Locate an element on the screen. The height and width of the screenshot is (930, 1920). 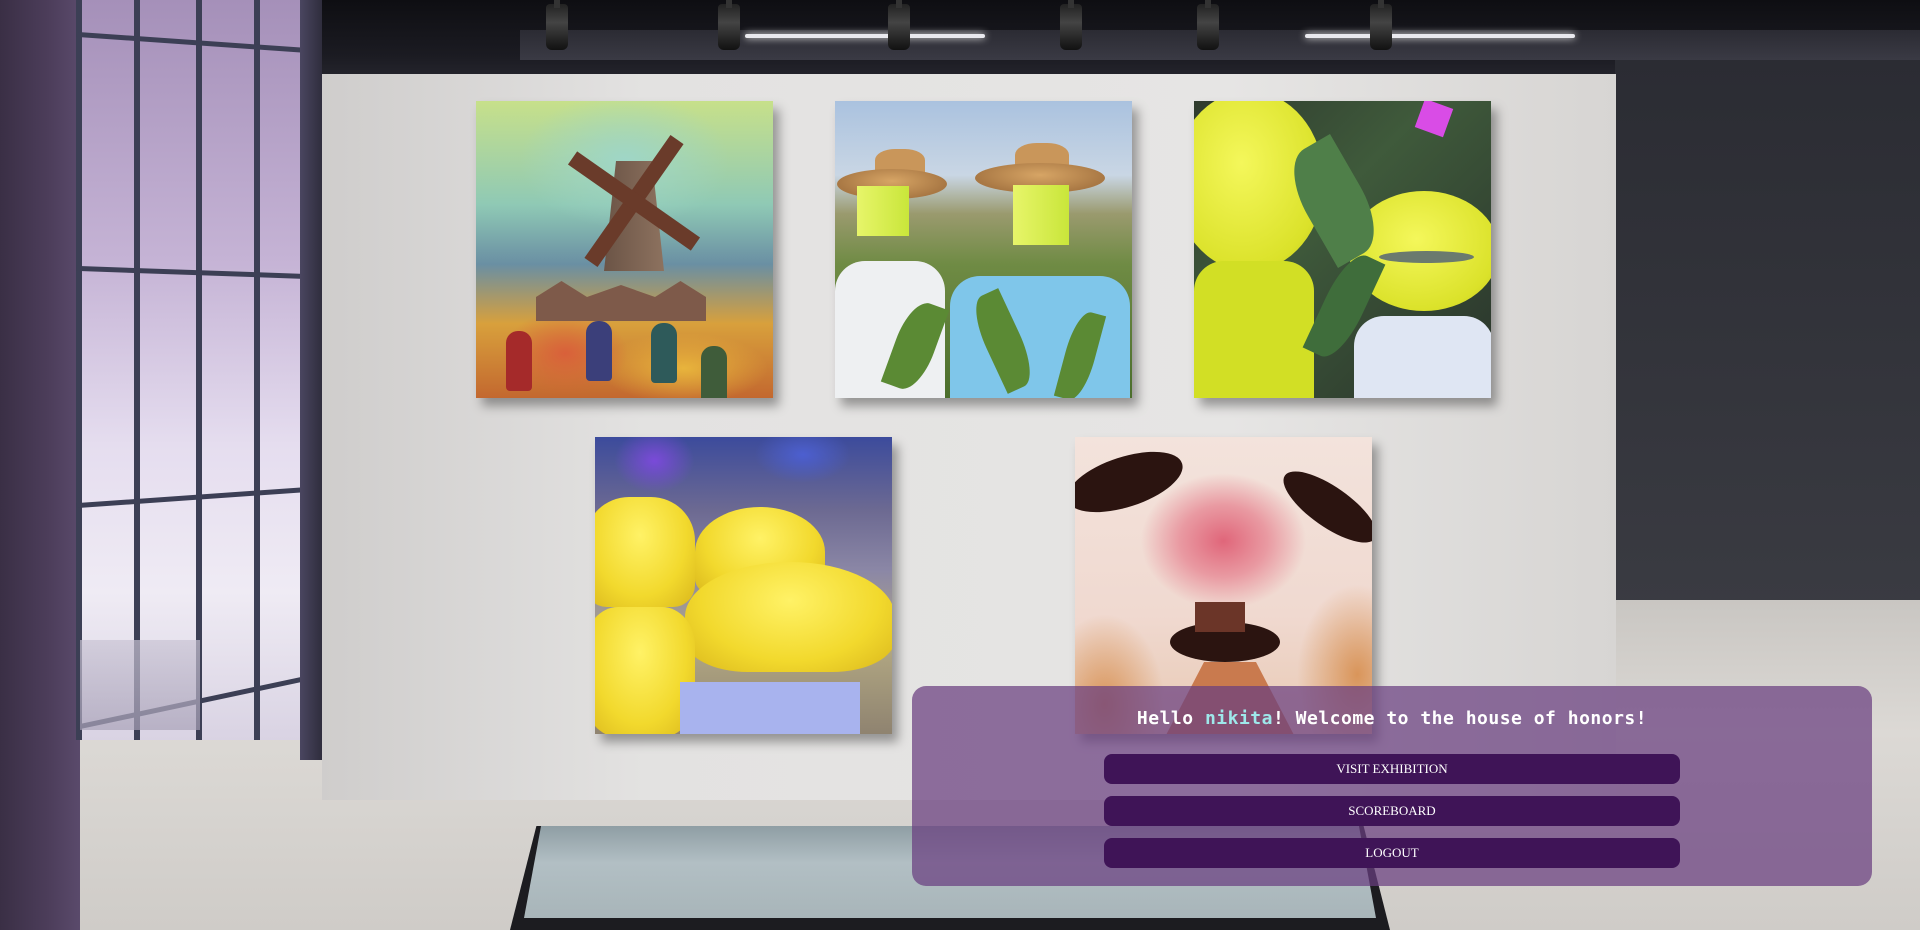
city-skyline is located at coordinates (140, 685).